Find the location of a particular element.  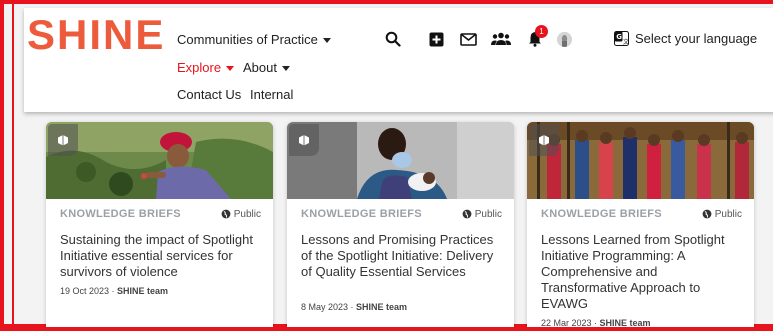

avatar is located at coordinates (564, 39).